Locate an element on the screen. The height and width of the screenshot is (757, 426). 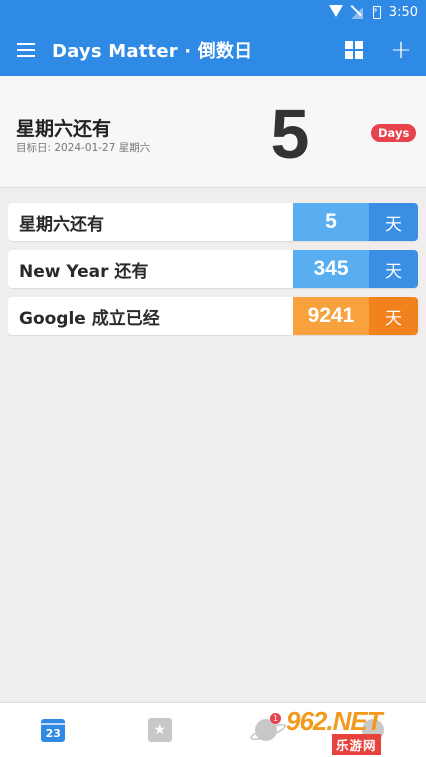
no-signal-icon is located at coordinates (357, 12).